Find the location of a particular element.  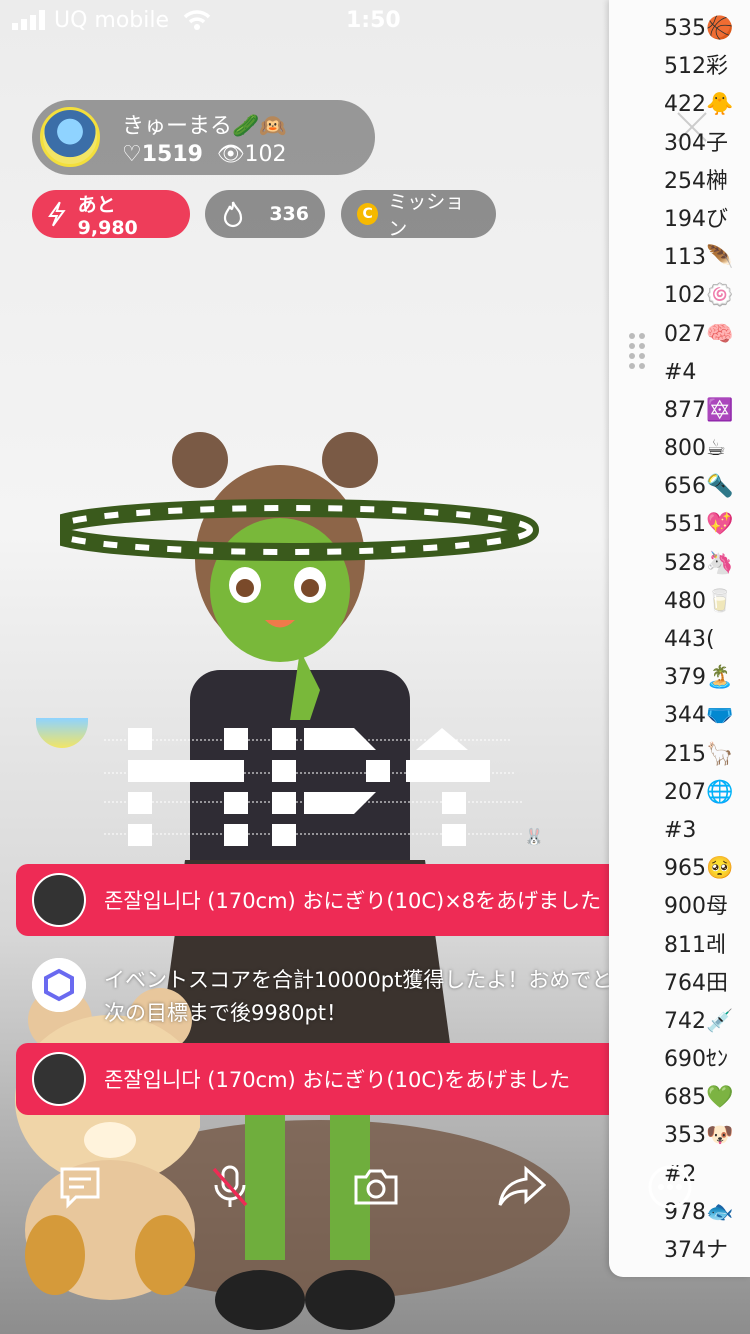

host-profile-card: きゅーまる🥒🙉 ♡1519 👁102 is located at coordinates (203, 137).